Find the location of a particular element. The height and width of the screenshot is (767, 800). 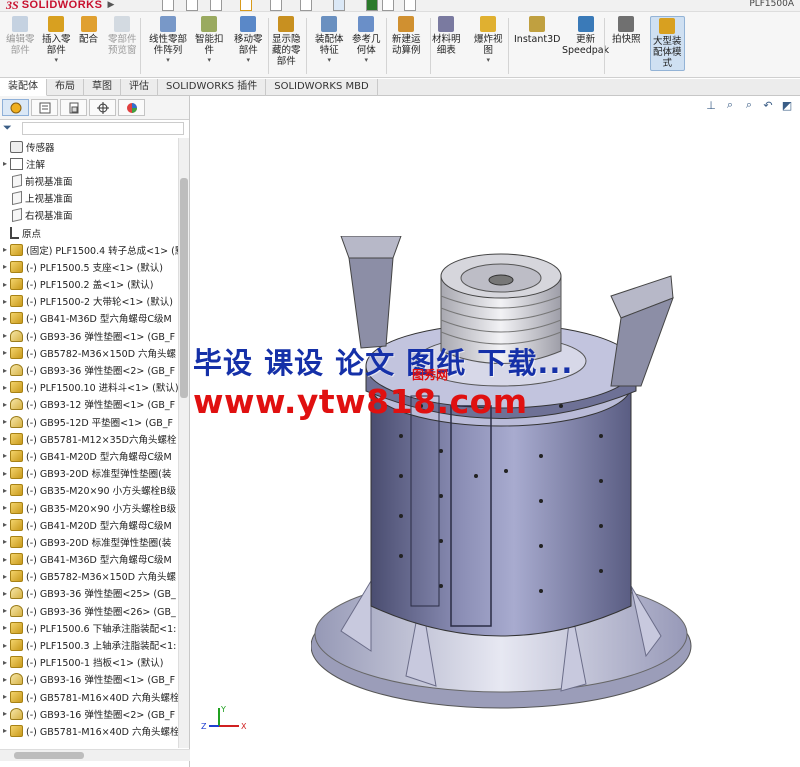

tree-item: ▸ (-) GB5781-M12×35D六角头螺栓 is located at coordinates (89, 438).